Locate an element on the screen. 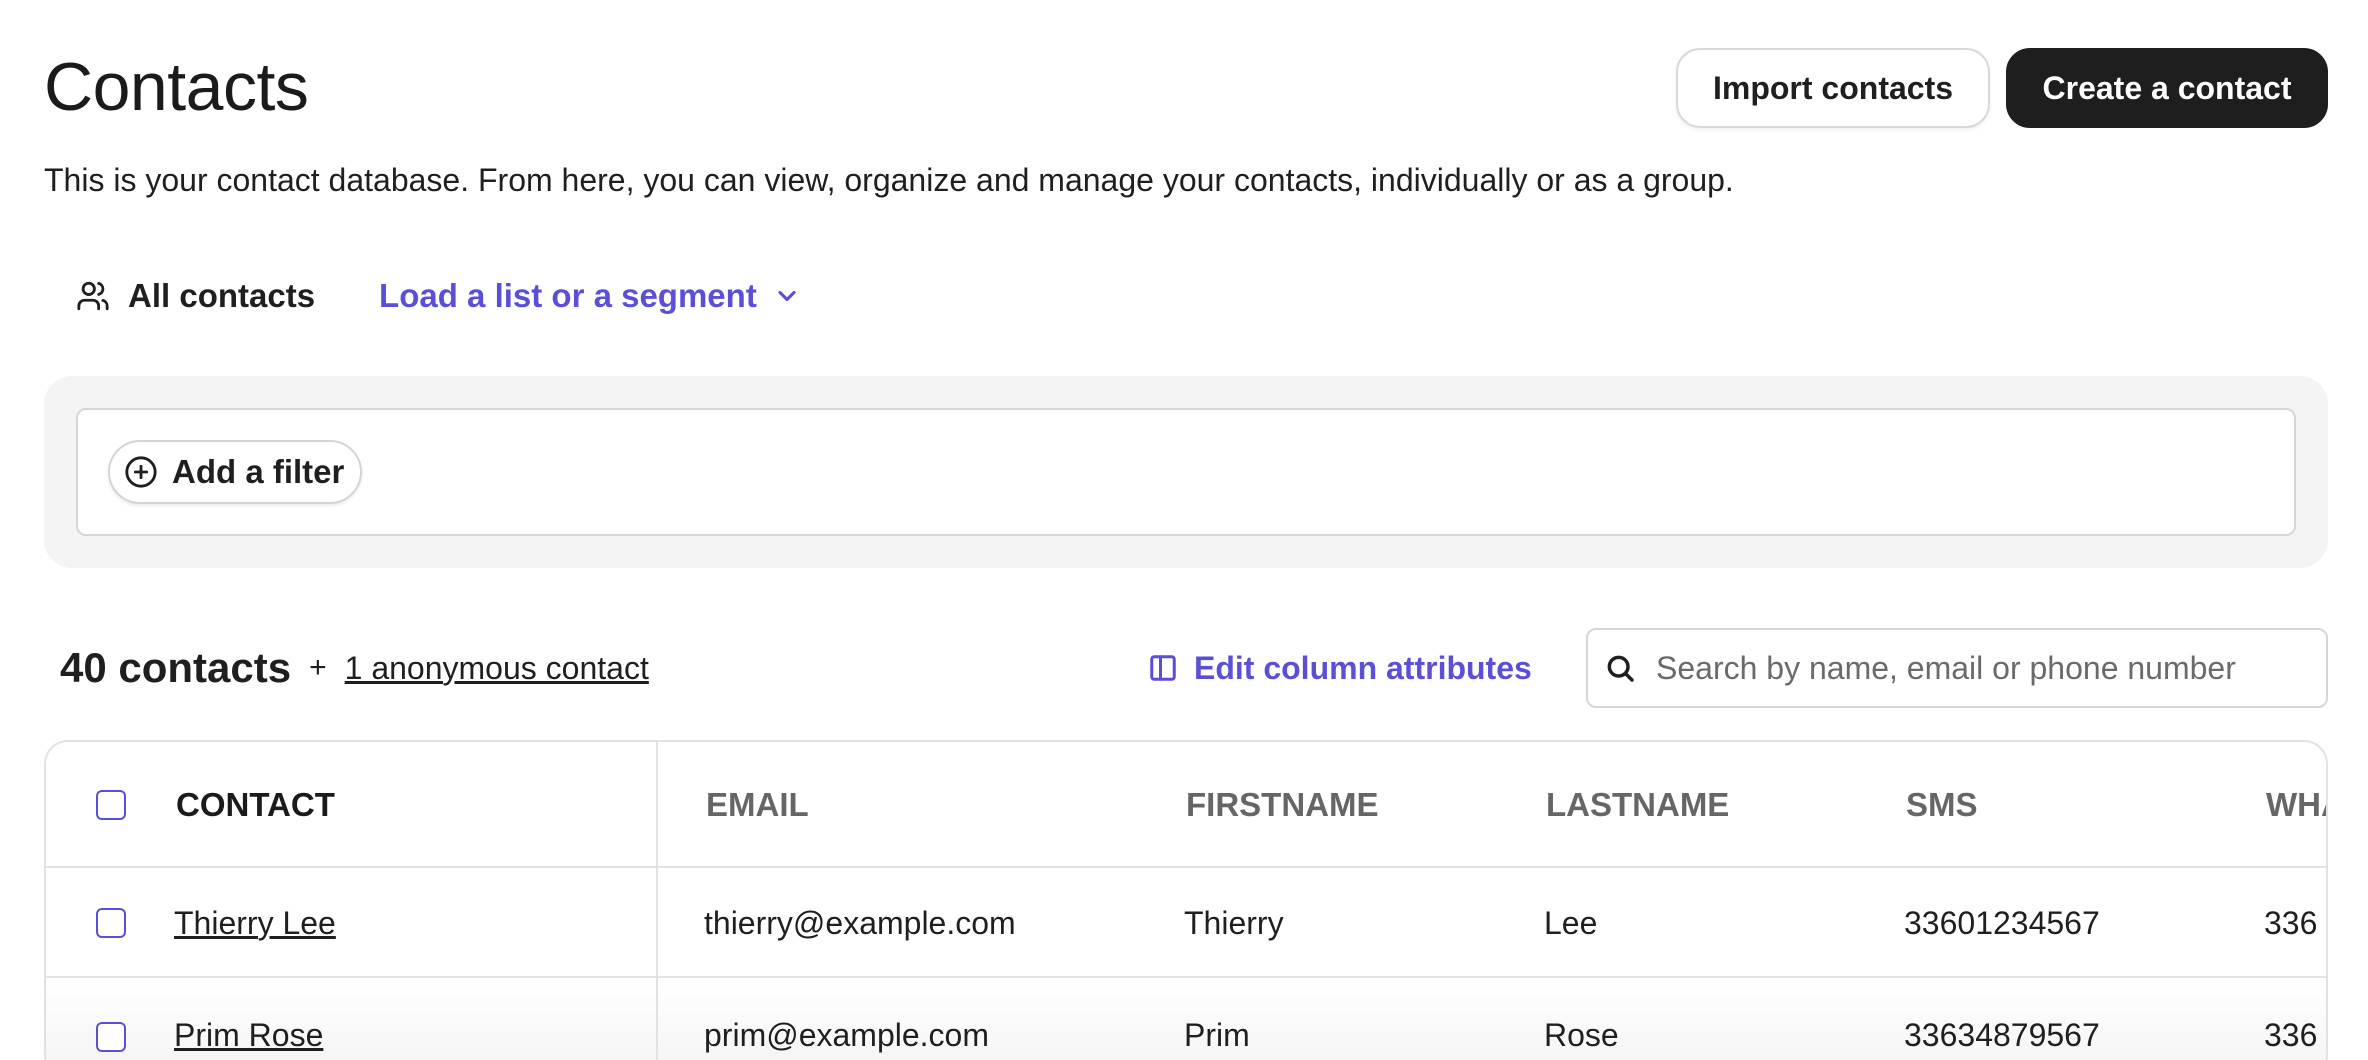 The height and width of the screenshot is (1060, 2368). anonymous-contact-link: 1 anonymous contact is located at coordinates (497, 668).